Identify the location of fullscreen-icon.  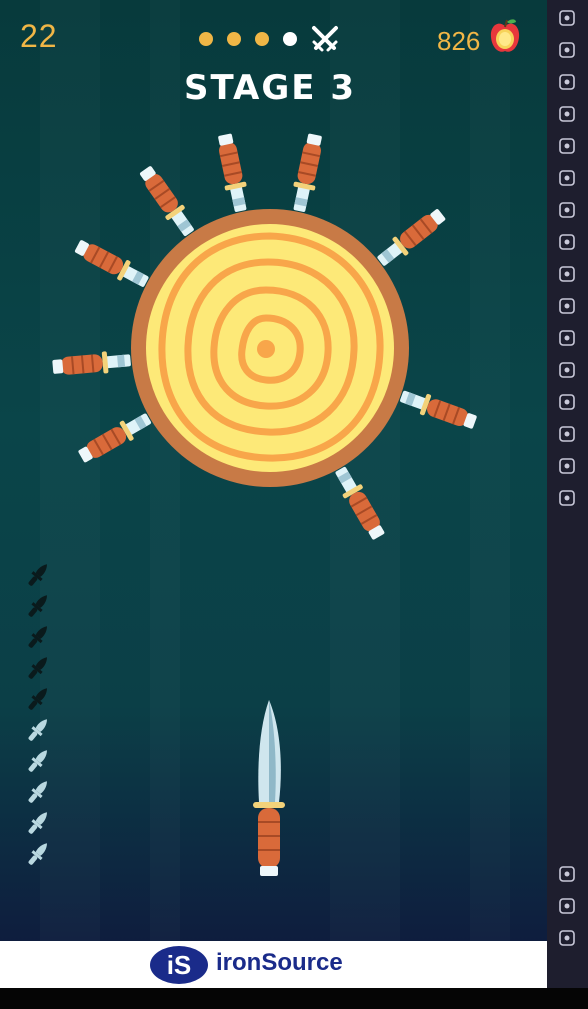
(567, 18).